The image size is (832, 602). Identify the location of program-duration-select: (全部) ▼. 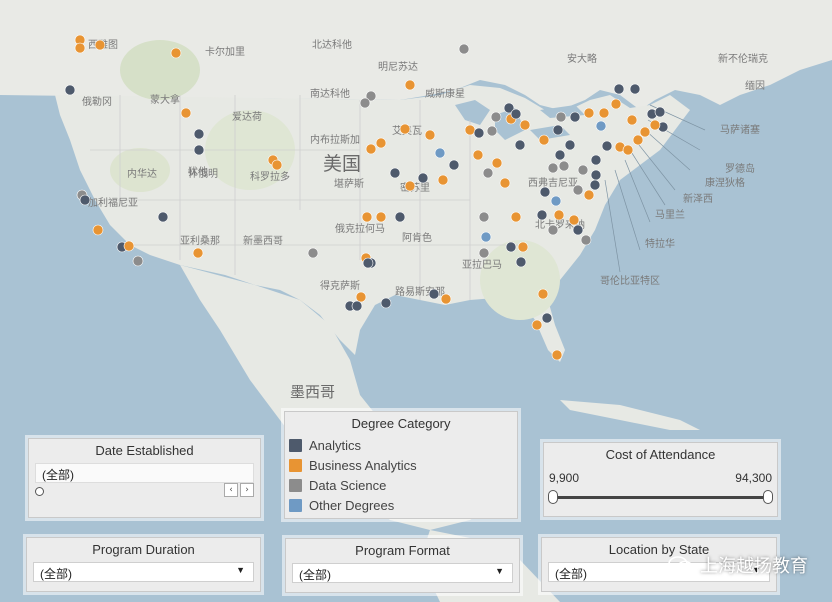
(143, 572).